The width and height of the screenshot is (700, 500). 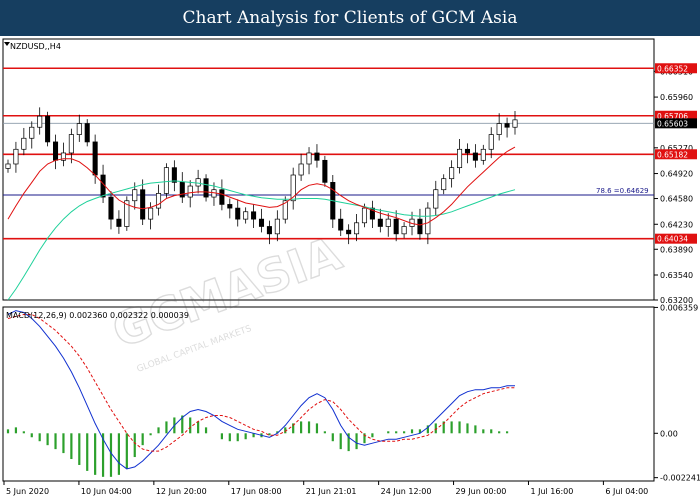 I want to click on x-tick-label: 21 Jun 21:01, so click(x=331, y=491).